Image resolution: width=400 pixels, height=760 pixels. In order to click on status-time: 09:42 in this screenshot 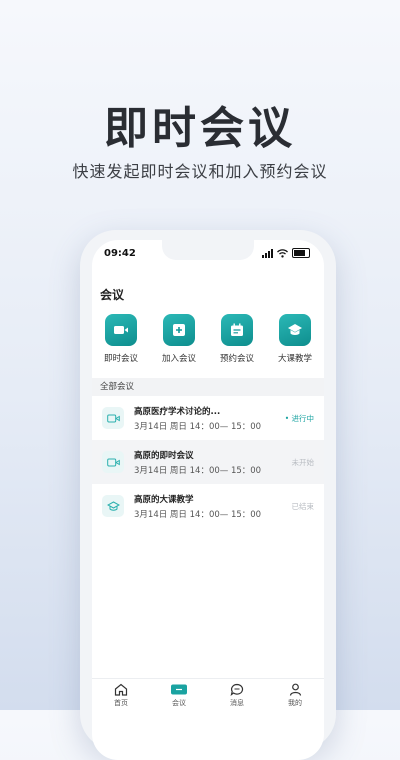, I will do `click(120, 253)`.